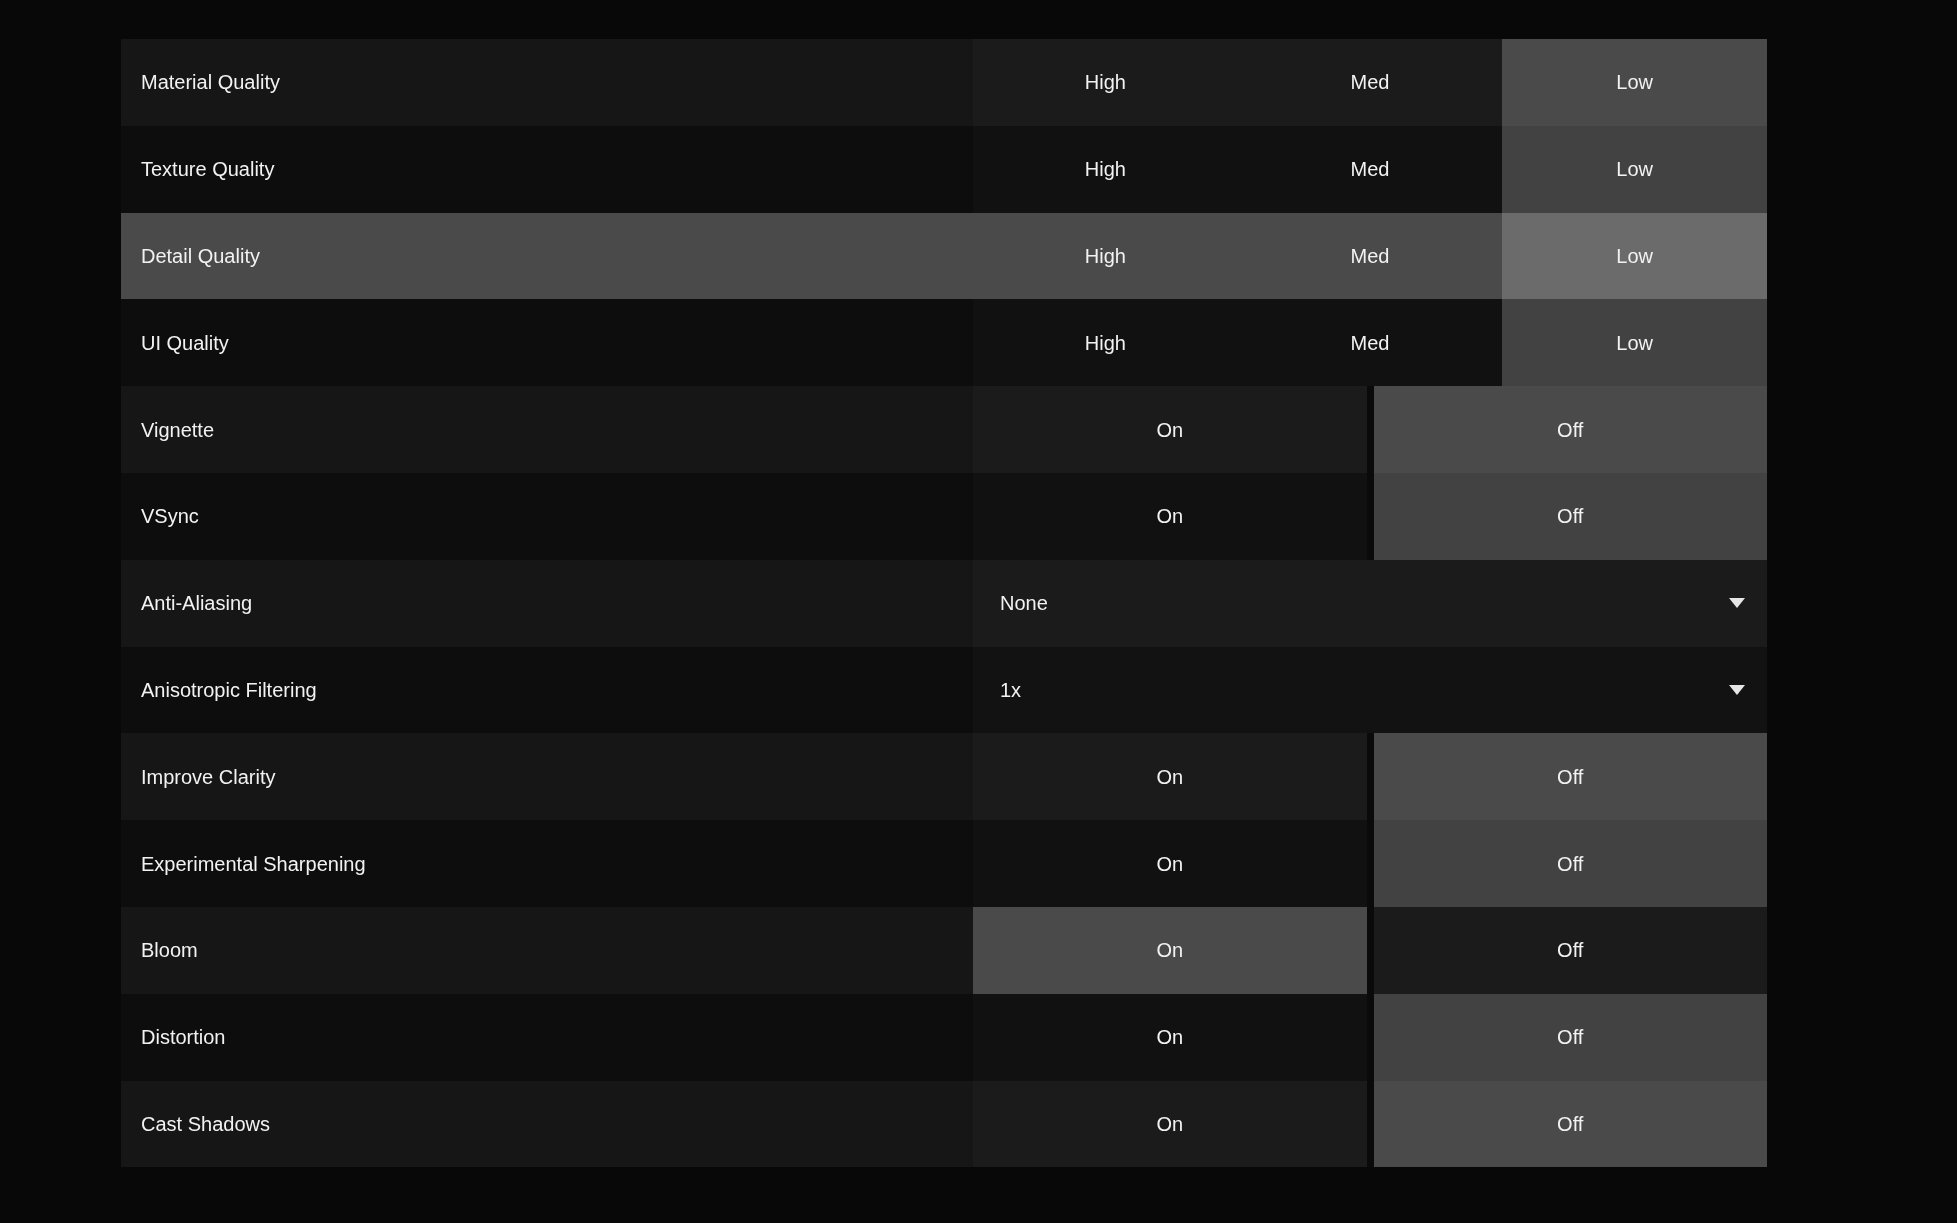 The width and height of the screenshot is (1957, 1223). What do you see at coordinates (205, 1124) in the screenshot?
I see `setting-label: Cast Shadows` at bounding box center [205, 1124].